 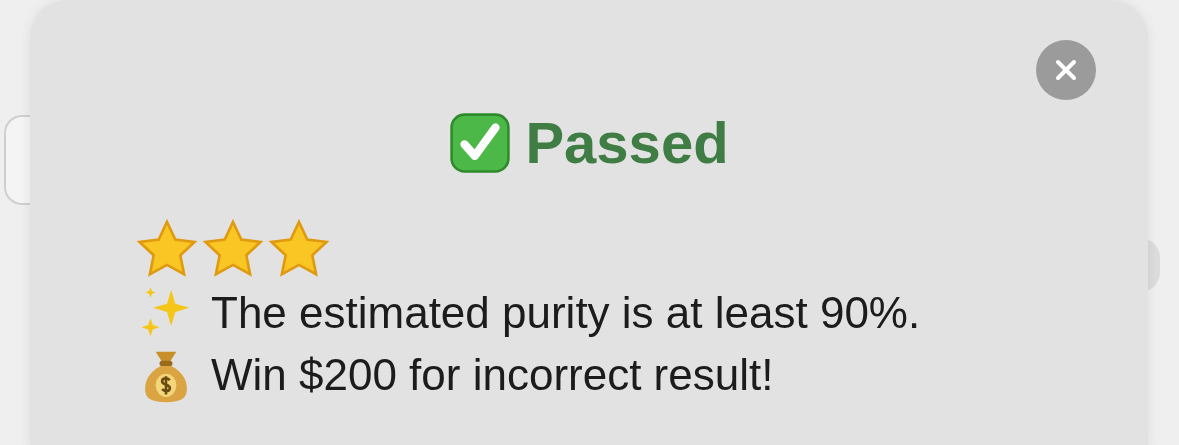 I want to click on close-button, so click(x=1066, y=70).